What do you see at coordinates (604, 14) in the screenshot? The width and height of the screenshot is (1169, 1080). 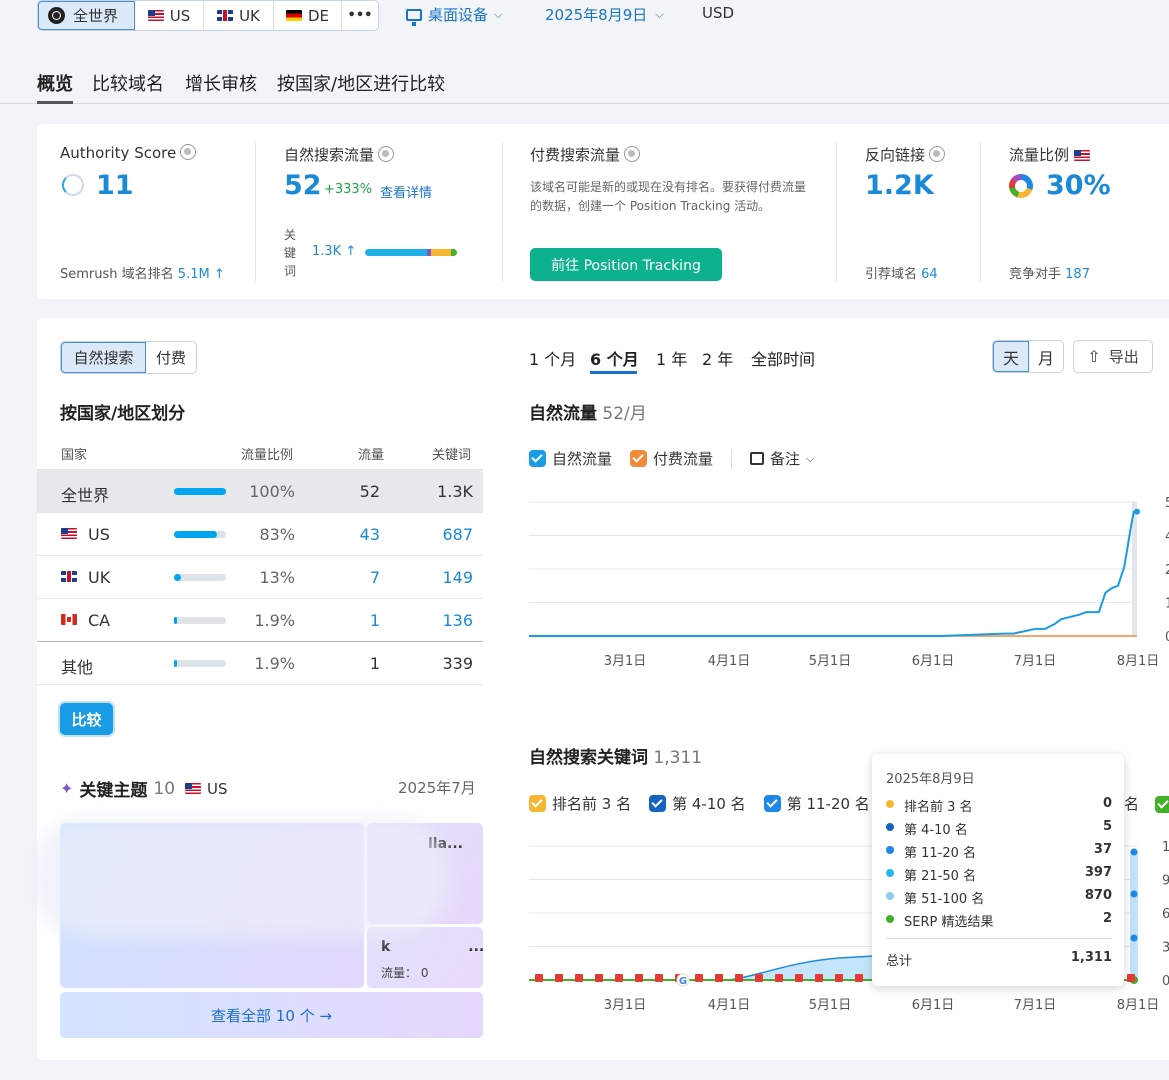 I see `date-selector: 2025年8月9日 ⌵` at bounding box center [604, 14].